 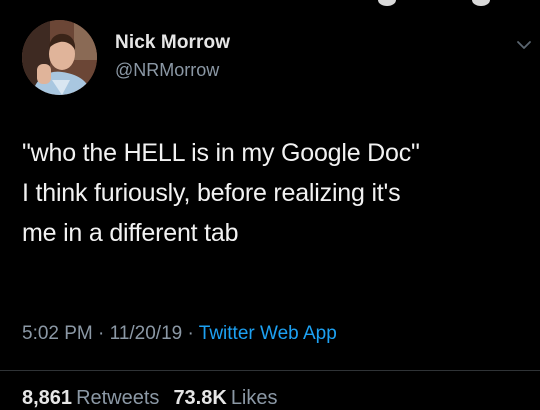 What do you see at coordinates (270, 370) in the screenshot?
I see `divider` at bounding box center [270, 370].